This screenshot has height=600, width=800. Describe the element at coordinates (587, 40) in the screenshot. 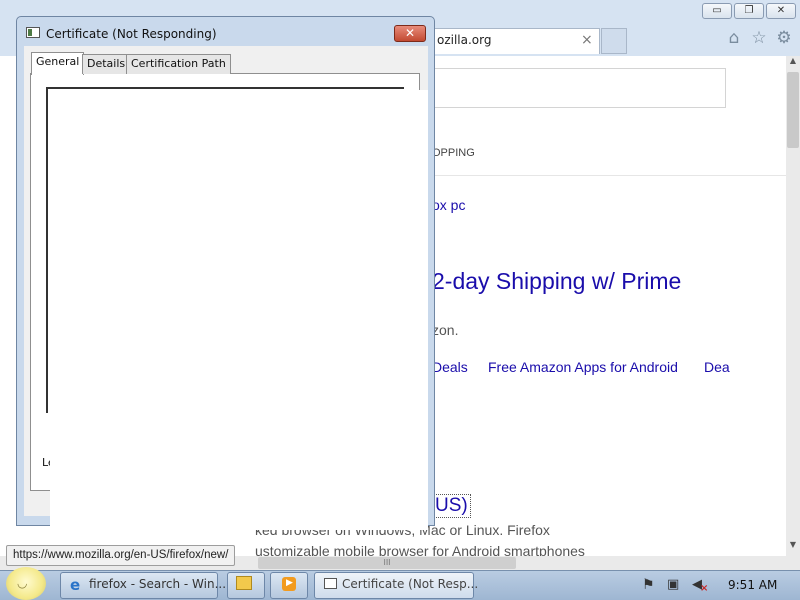

I see `tab-close-icon: ×` at that location.